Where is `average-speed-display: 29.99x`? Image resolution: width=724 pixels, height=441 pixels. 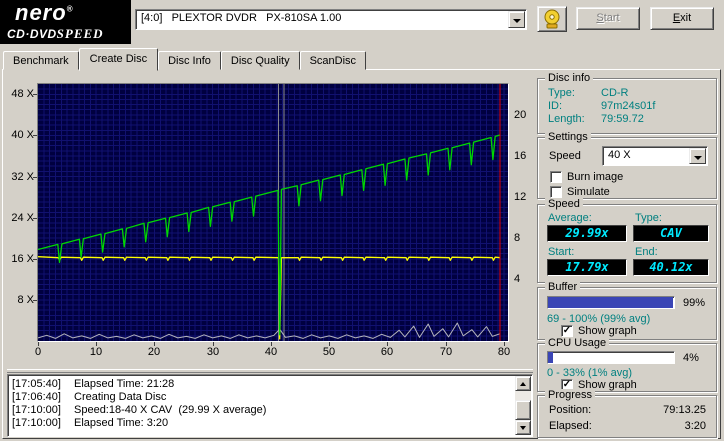
average-speed-display: 29.99x is located at coordinates (587, 233).